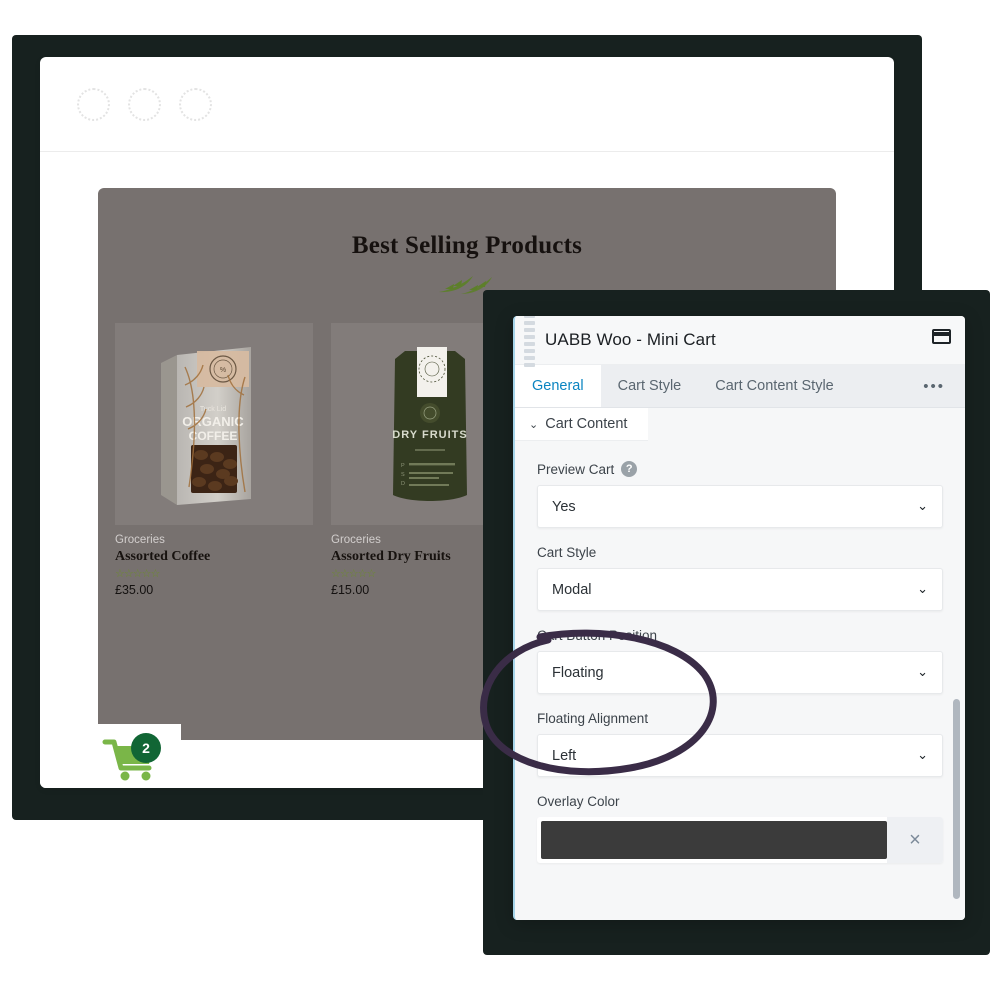 The width and height of the screenshot is (1000, 1000). I want to click on clear-color-button: ×, so click(915, 840).